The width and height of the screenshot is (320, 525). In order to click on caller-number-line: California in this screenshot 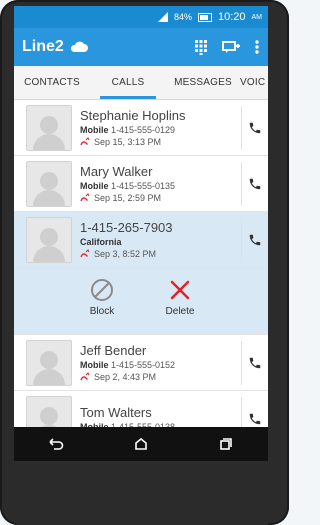, I will do `click(174, 242)`.